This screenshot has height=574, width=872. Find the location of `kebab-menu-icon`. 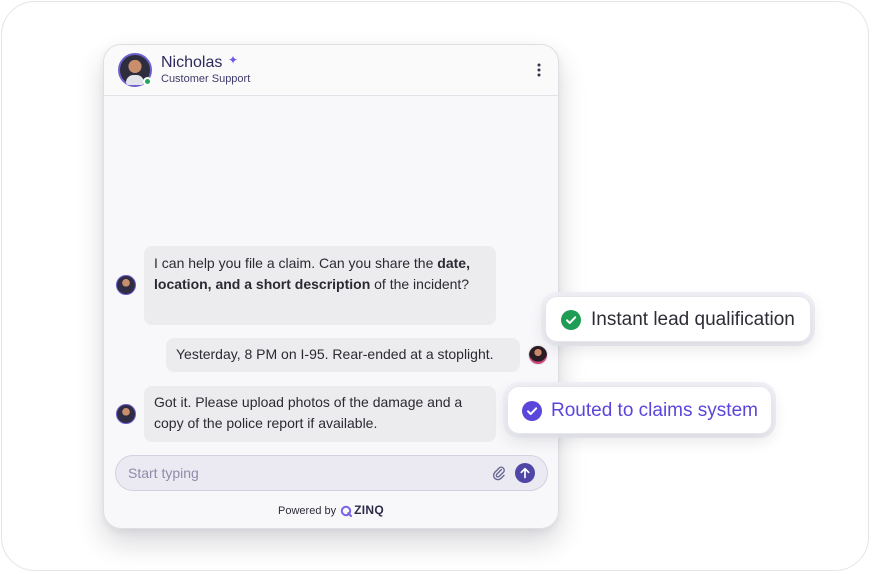

kebab-menu-icon is located at coordinates (539, 70).